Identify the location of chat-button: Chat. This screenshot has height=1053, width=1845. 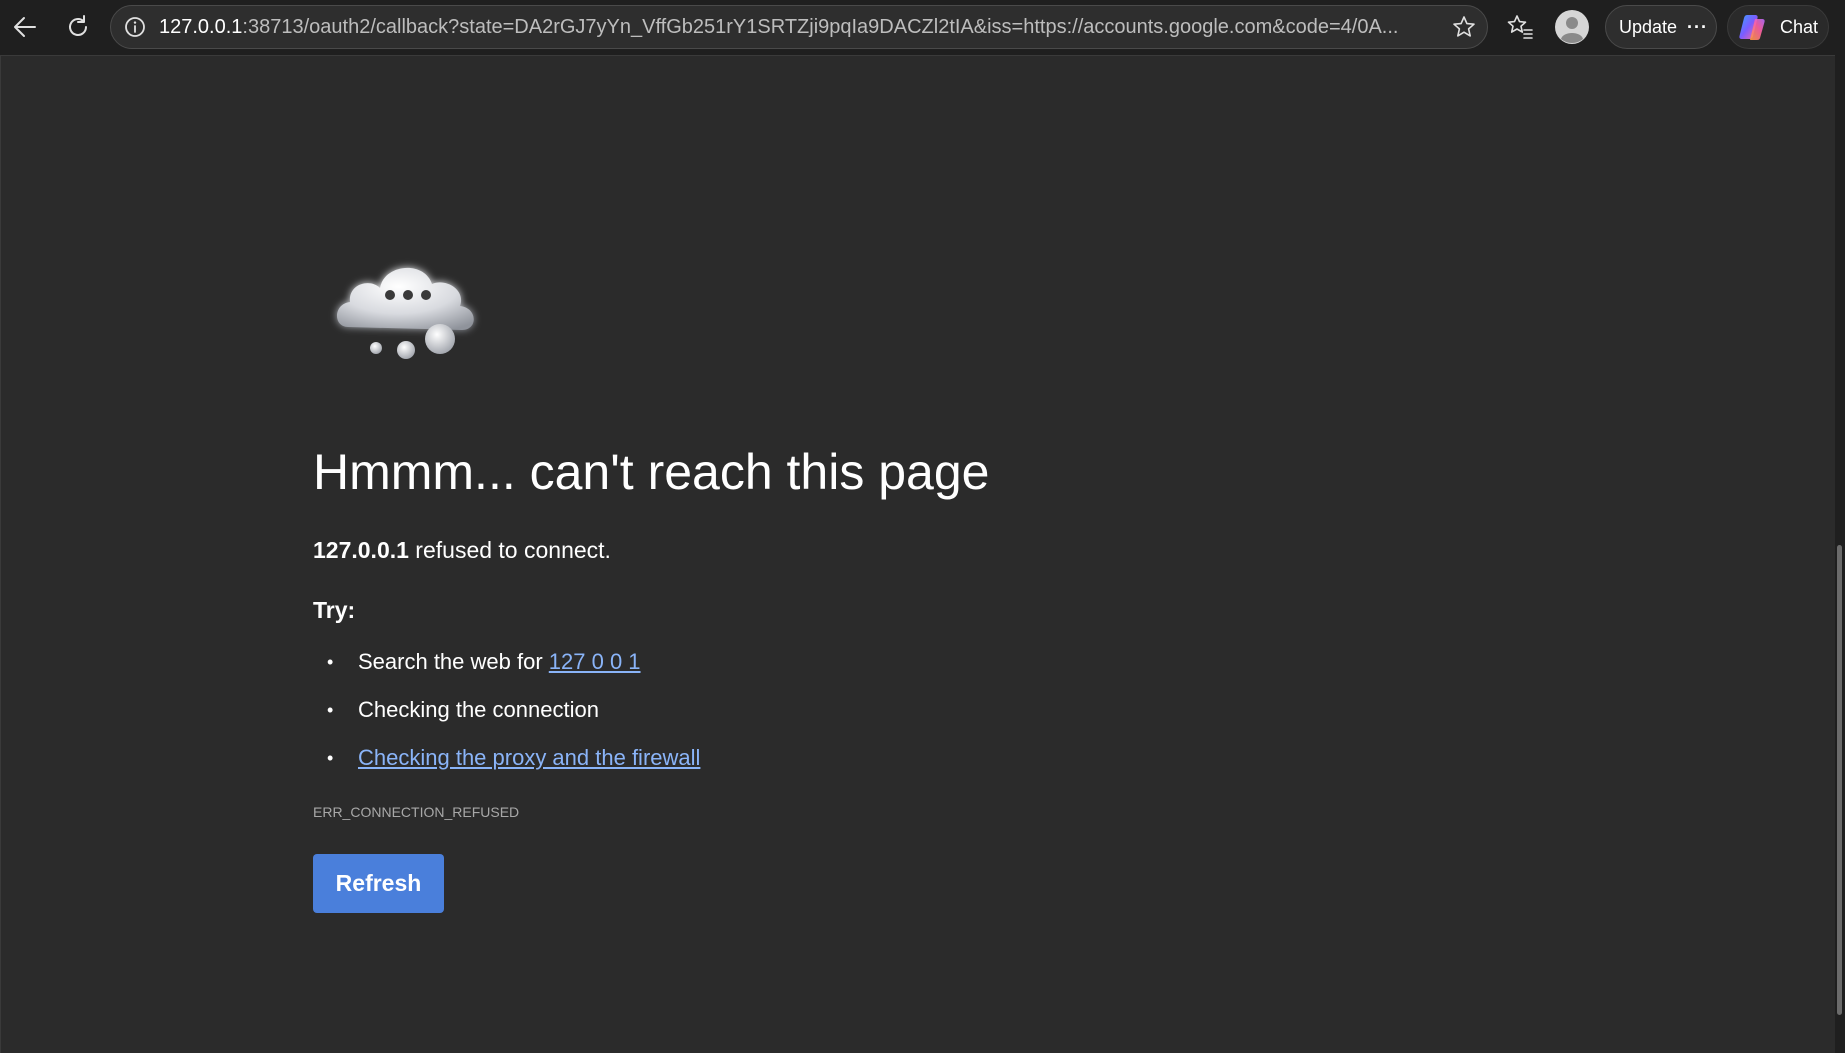
(1778, 27).